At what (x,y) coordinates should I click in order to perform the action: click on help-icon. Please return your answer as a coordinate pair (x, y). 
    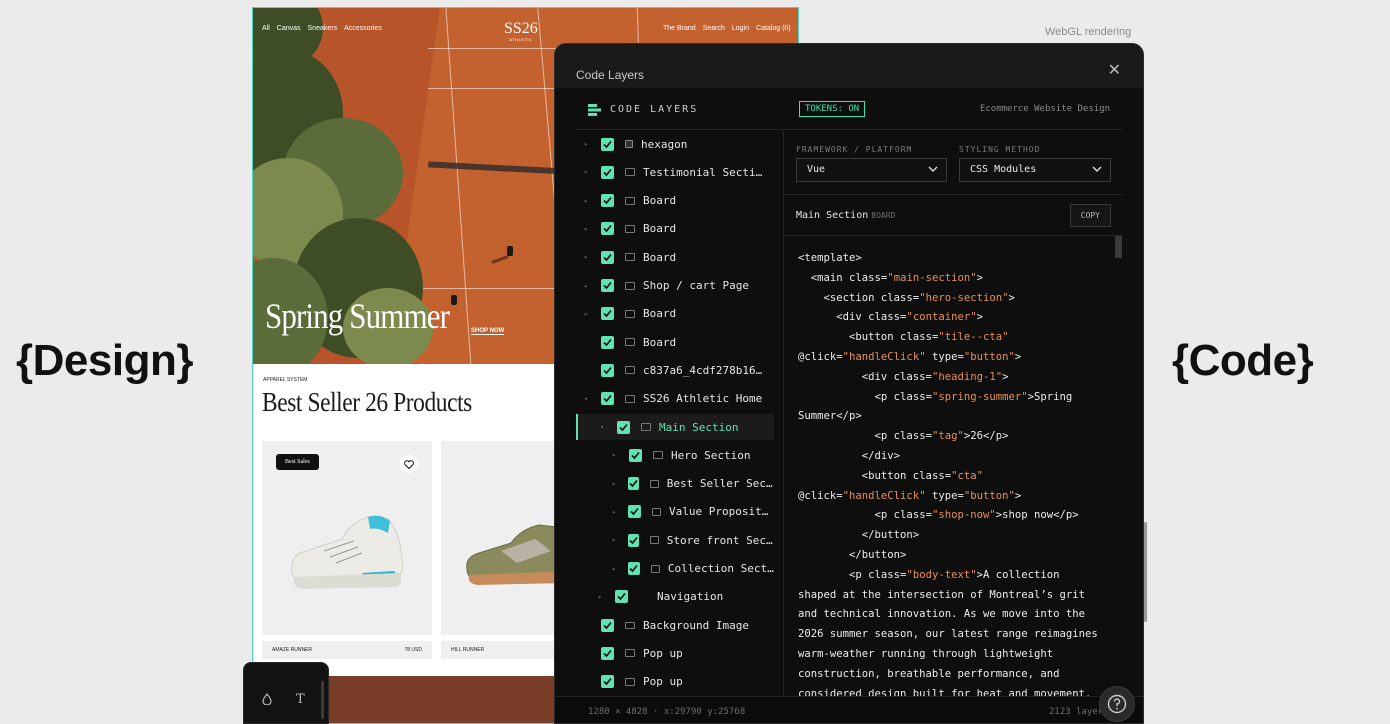
    Looking at the image, I should click on (1117, 704).